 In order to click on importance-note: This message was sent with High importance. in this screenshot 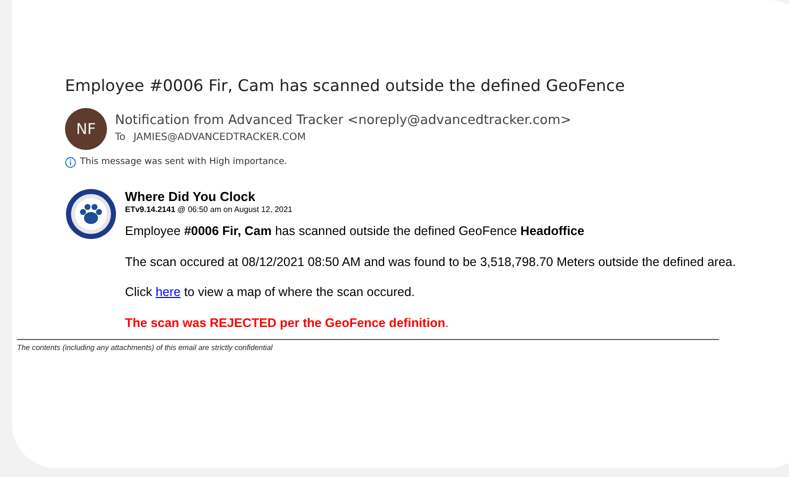, I will do `click(184, 162)`.